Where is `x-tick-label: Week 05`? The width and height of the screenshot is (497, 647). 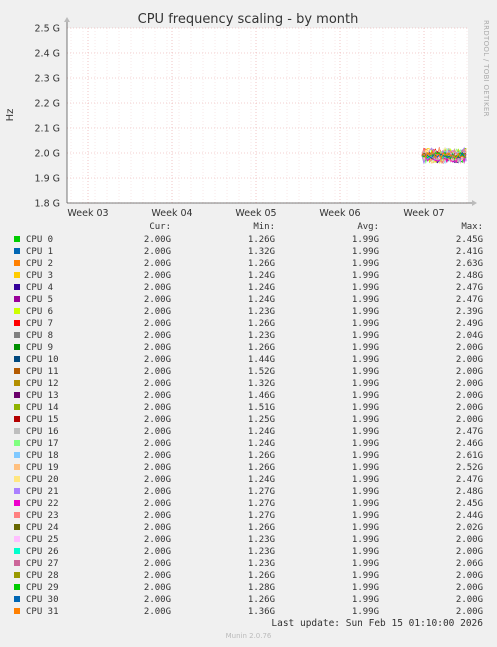 x-tick-label: Week 05 is located at coordinates (255, 213).